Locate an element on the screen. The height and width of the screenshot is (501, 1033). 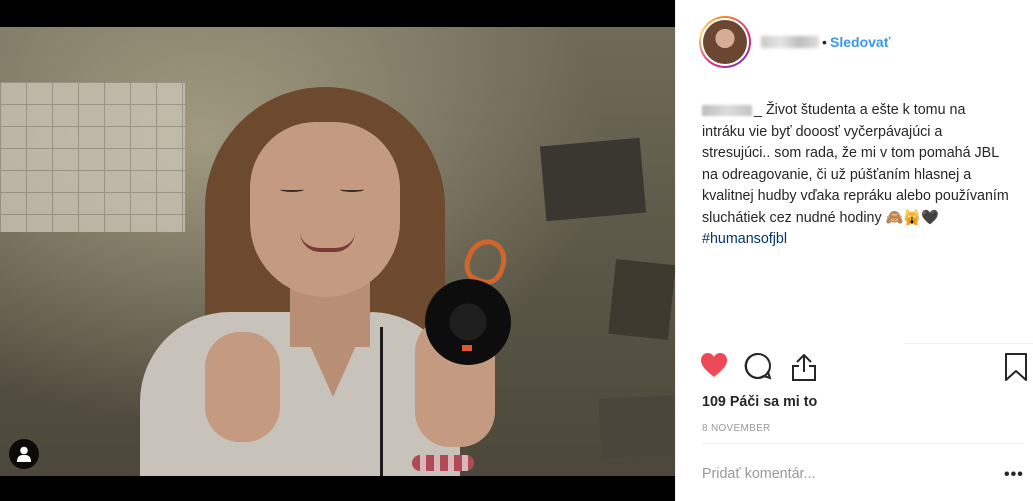
jbl-speaker is located at coordinates (468, 322).